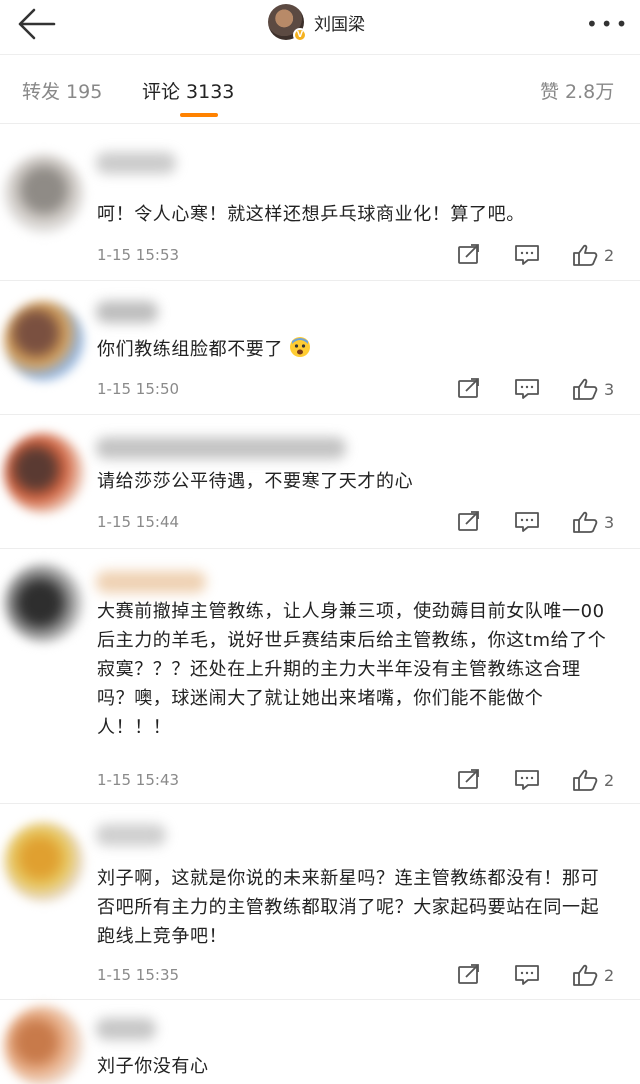  Describe the element at coordinates (36, 24) in the screenshot. I see `back-arrow-icon` at that location.